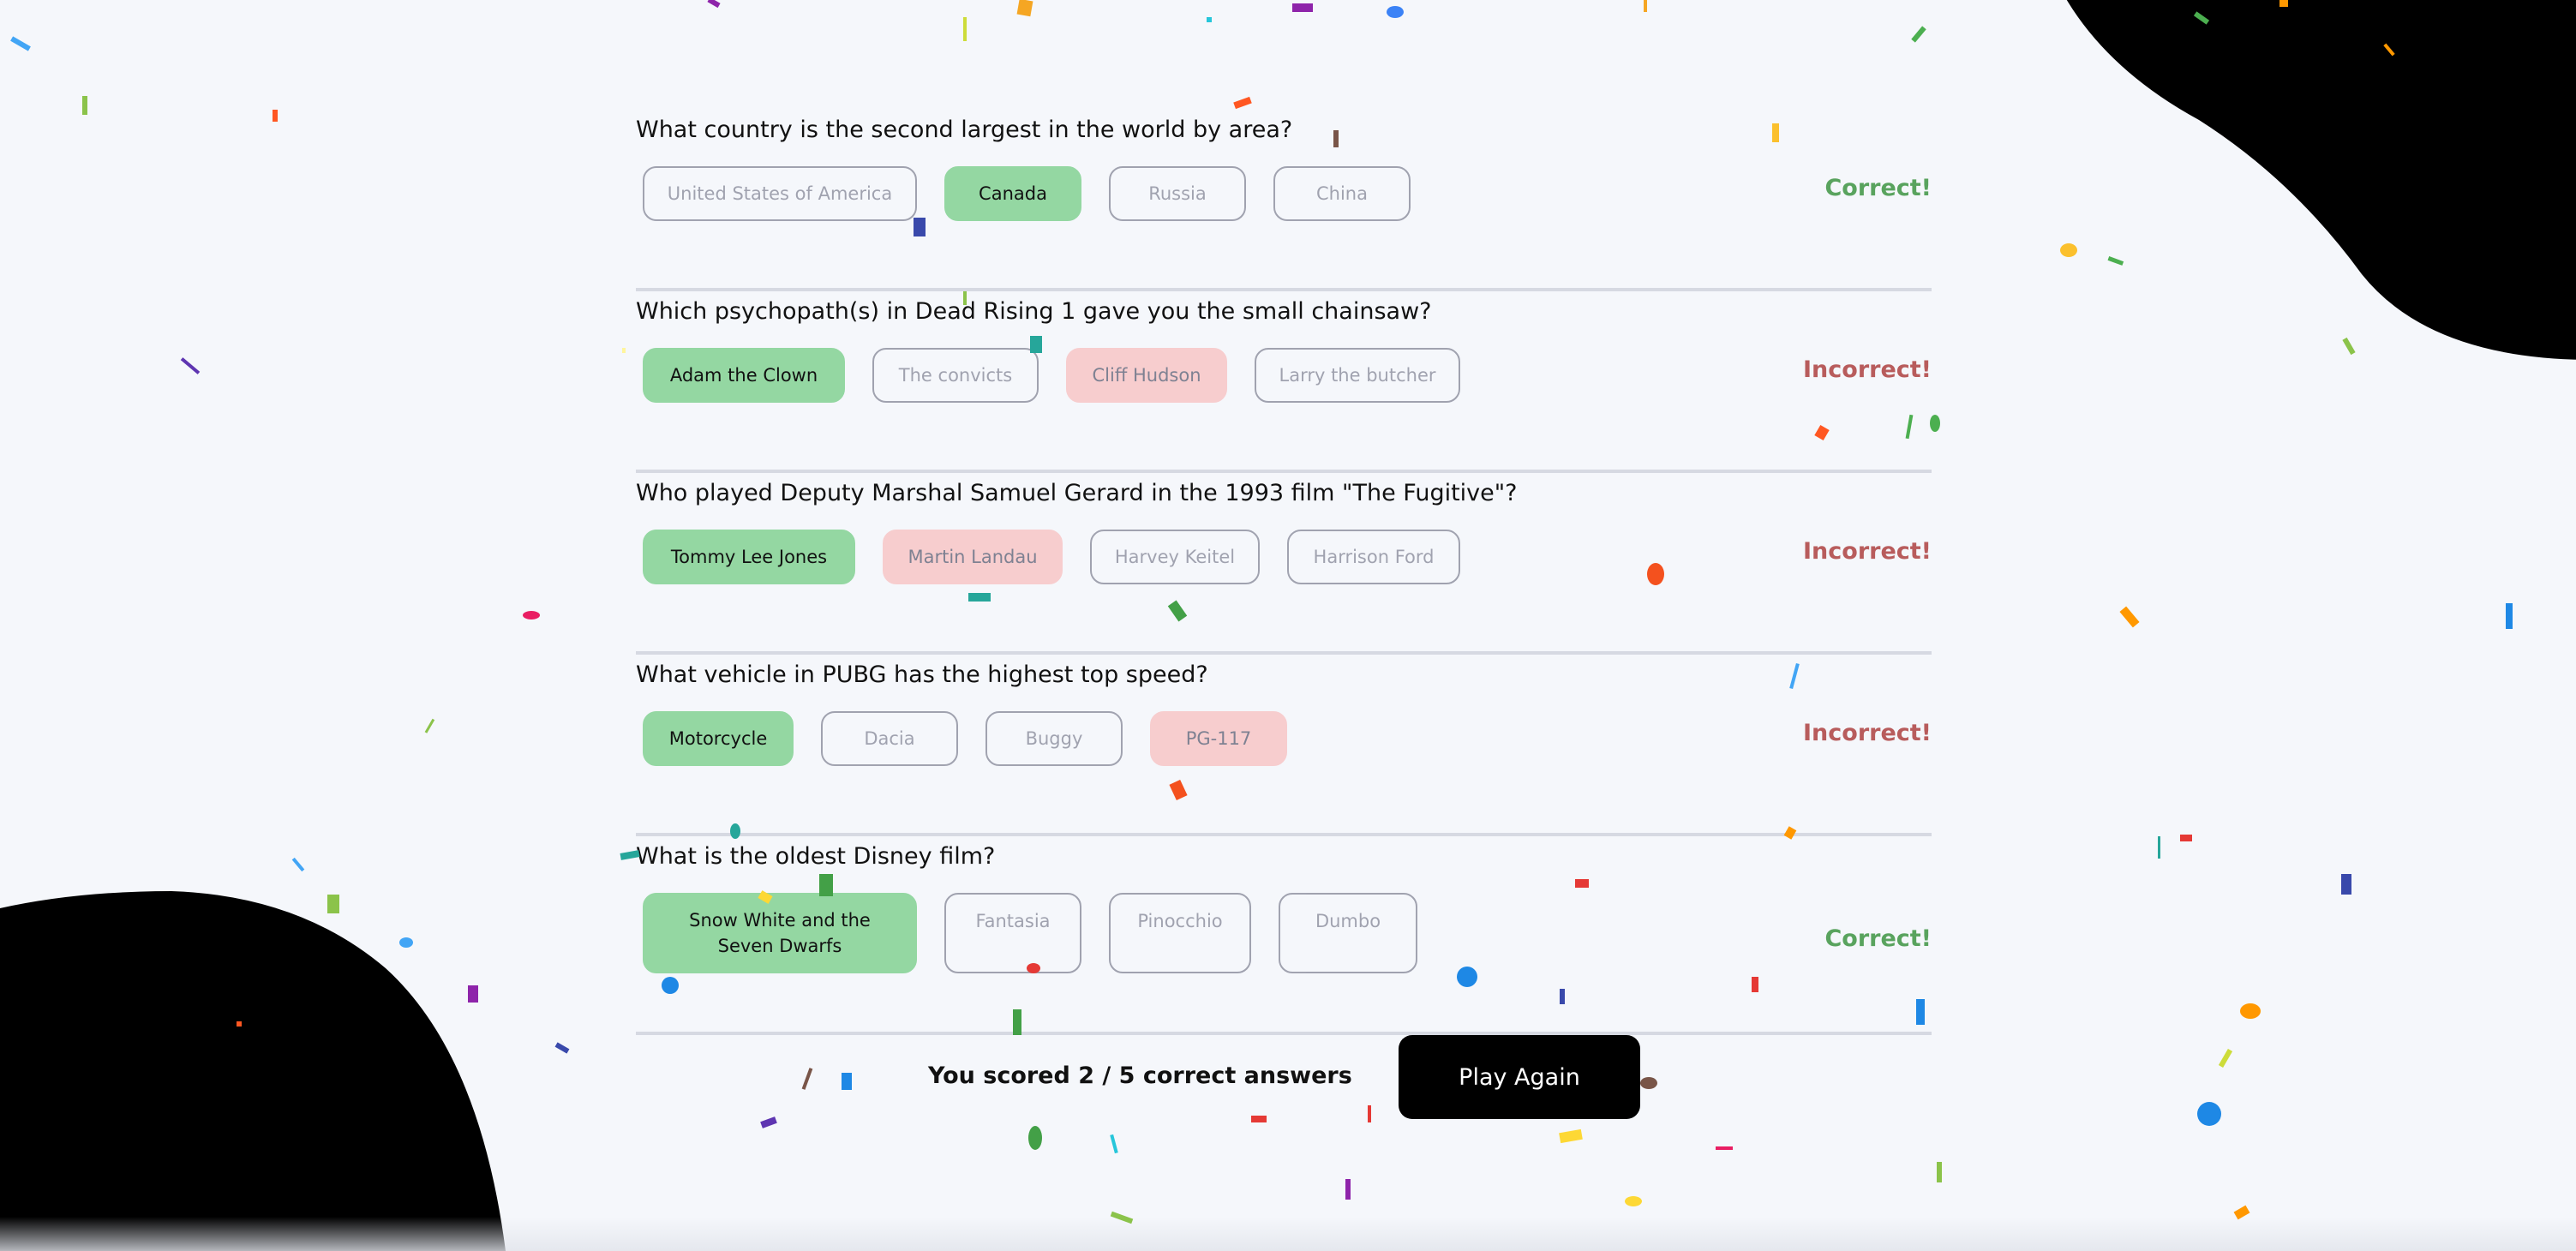  I want to click on answer-option-selected-wrong: Cliff Hudson, so click(1146, 375).